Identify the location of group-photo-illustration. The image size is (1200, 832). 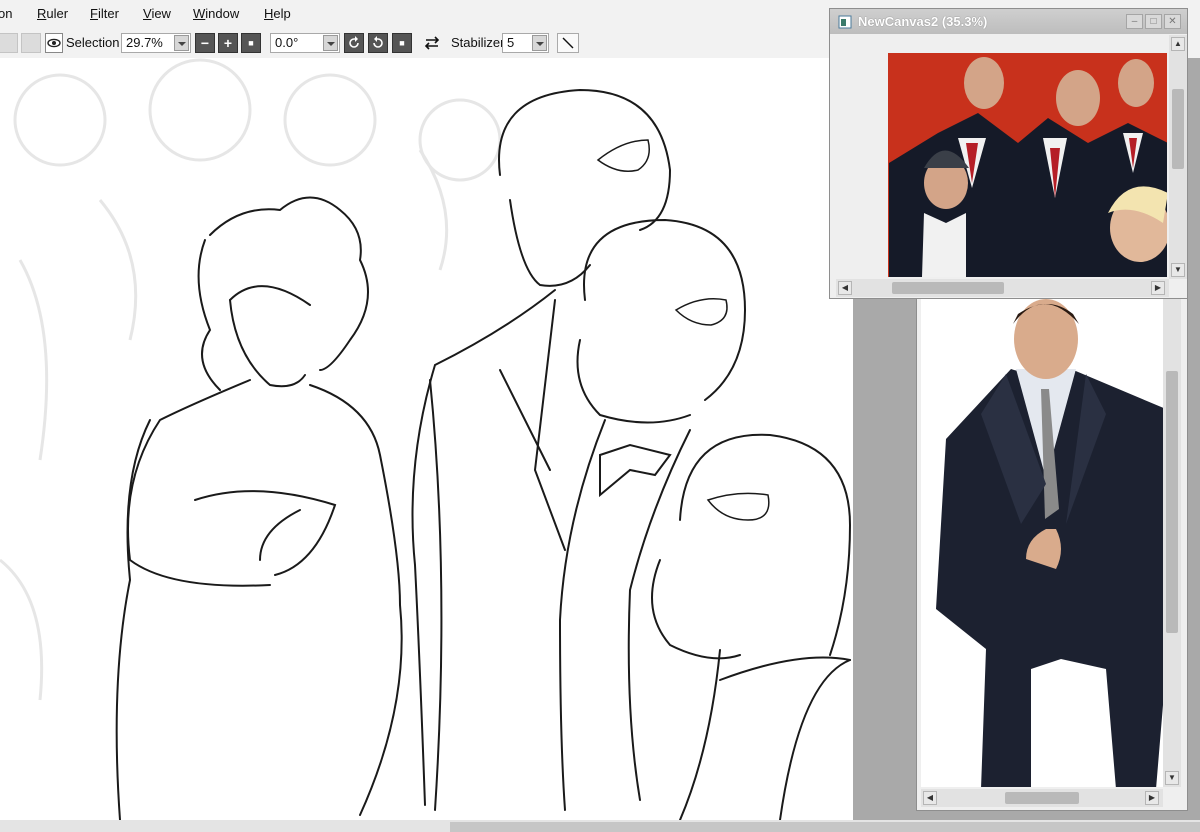
(1027, 165).